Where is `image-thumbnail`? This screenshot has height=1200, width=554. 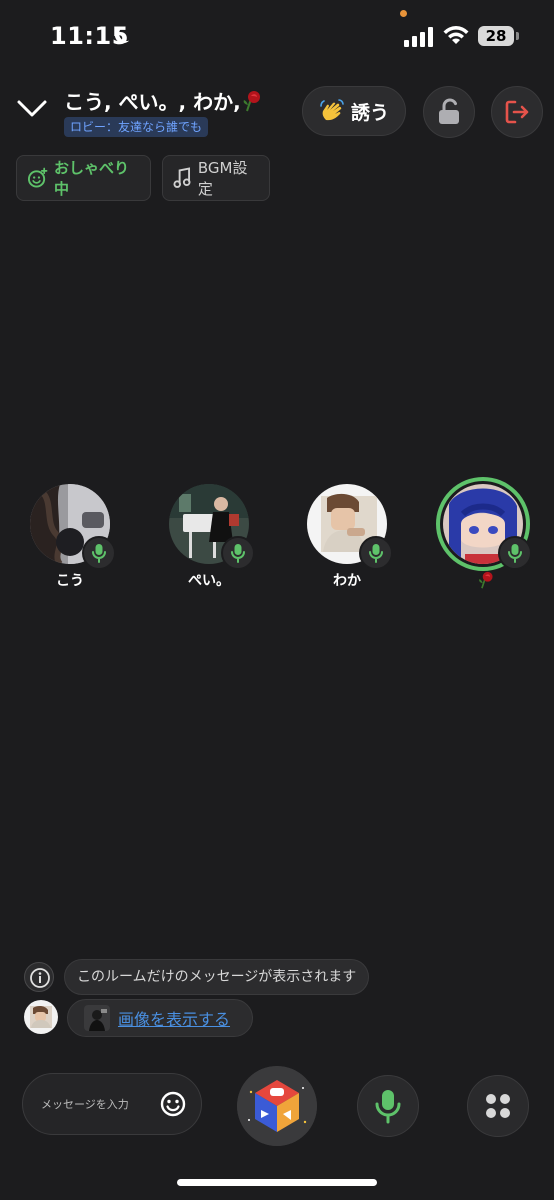
image-thumbnail is located at coordinates (97, 1018).